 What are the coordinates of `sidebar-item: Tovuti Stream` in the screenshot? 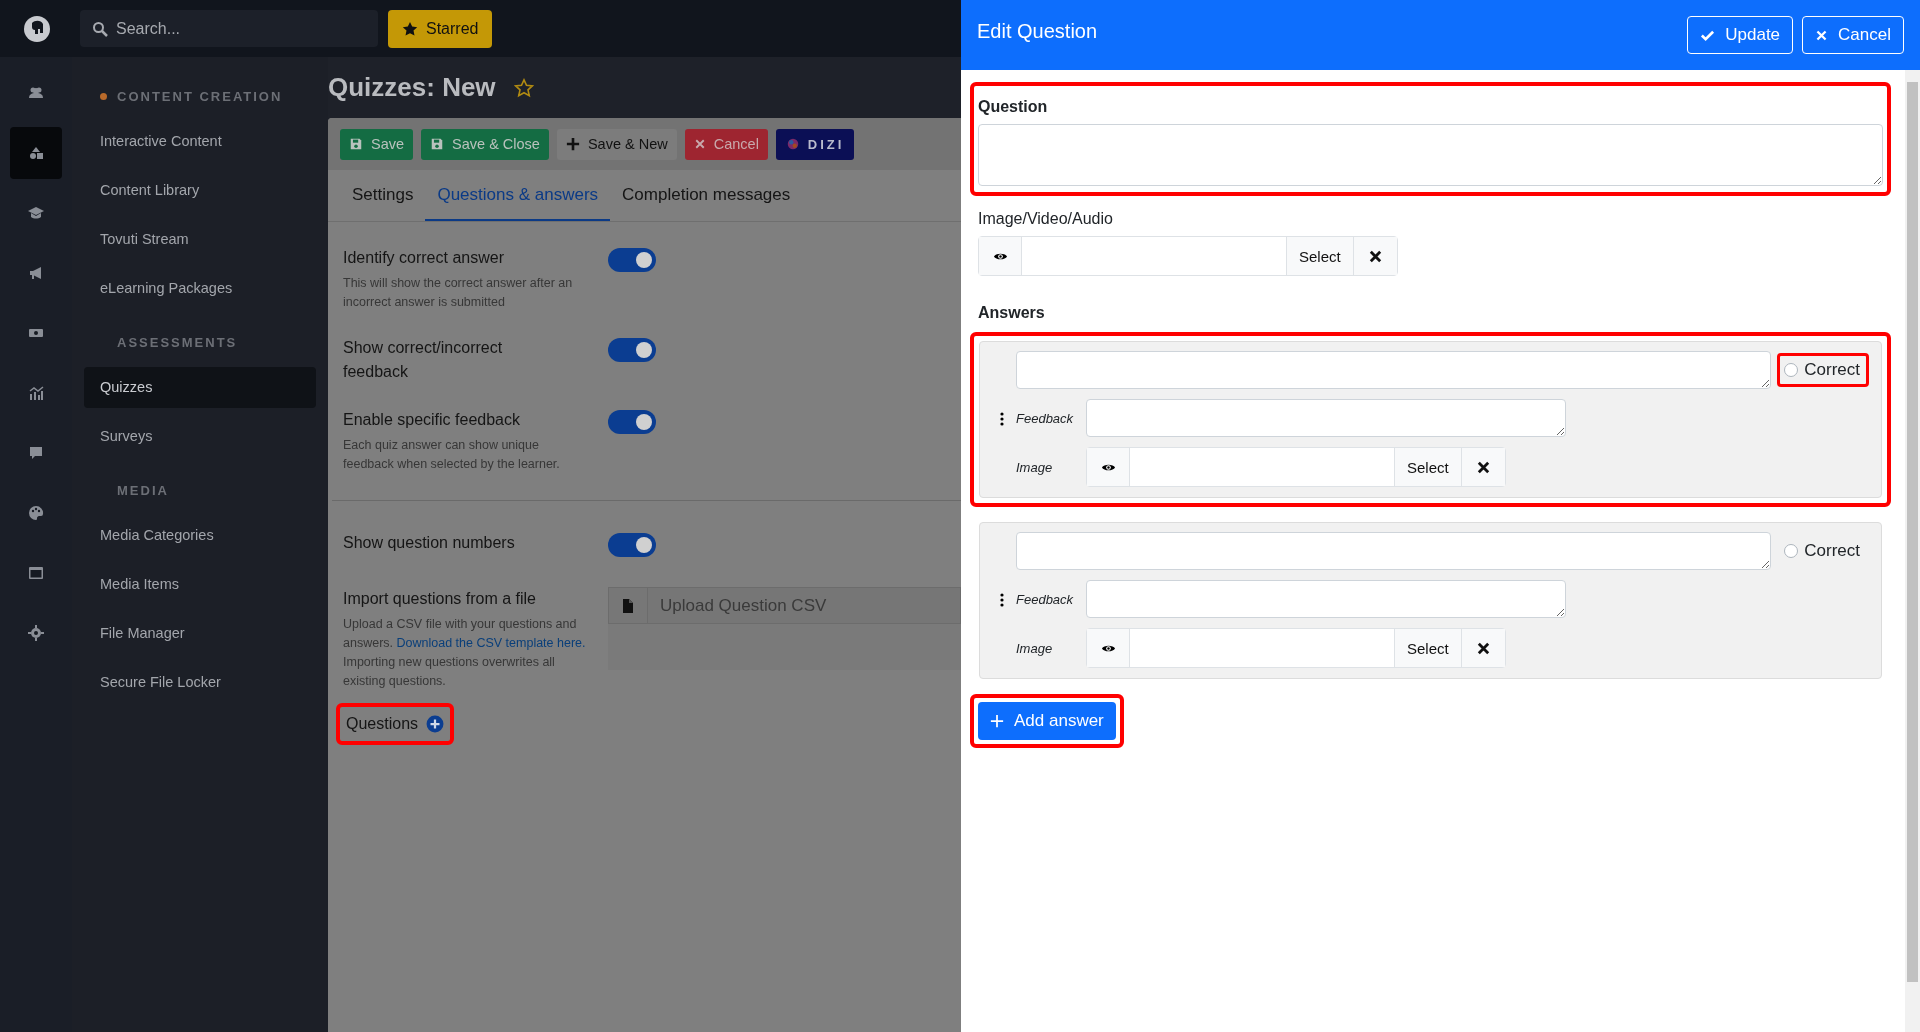 It's located at (200, 239).